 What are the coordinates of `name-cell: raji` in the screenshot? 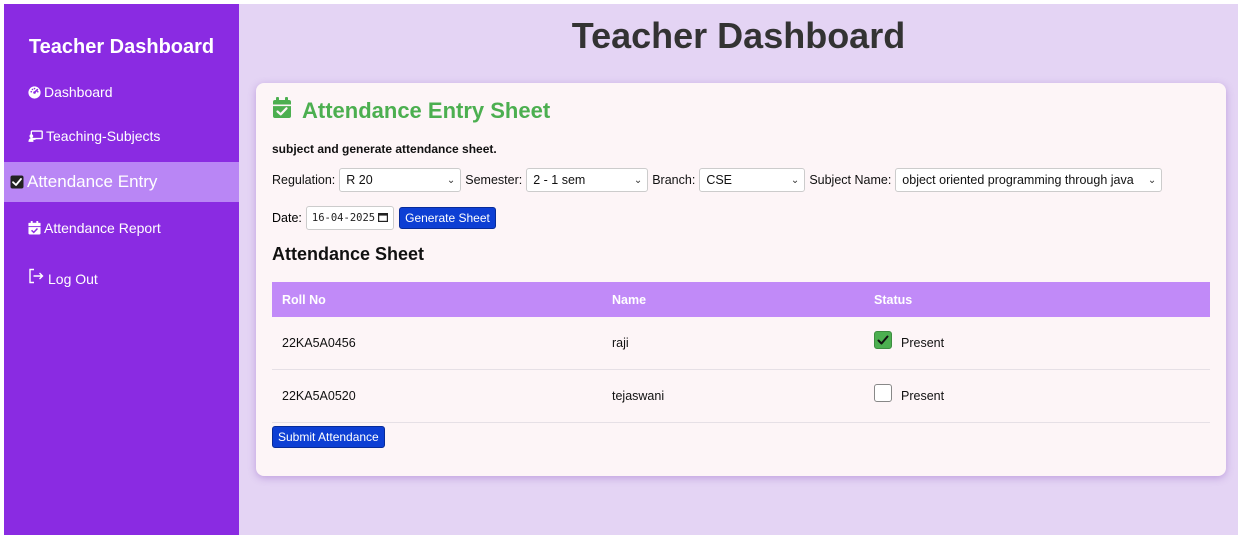 It's located at (620, 343).